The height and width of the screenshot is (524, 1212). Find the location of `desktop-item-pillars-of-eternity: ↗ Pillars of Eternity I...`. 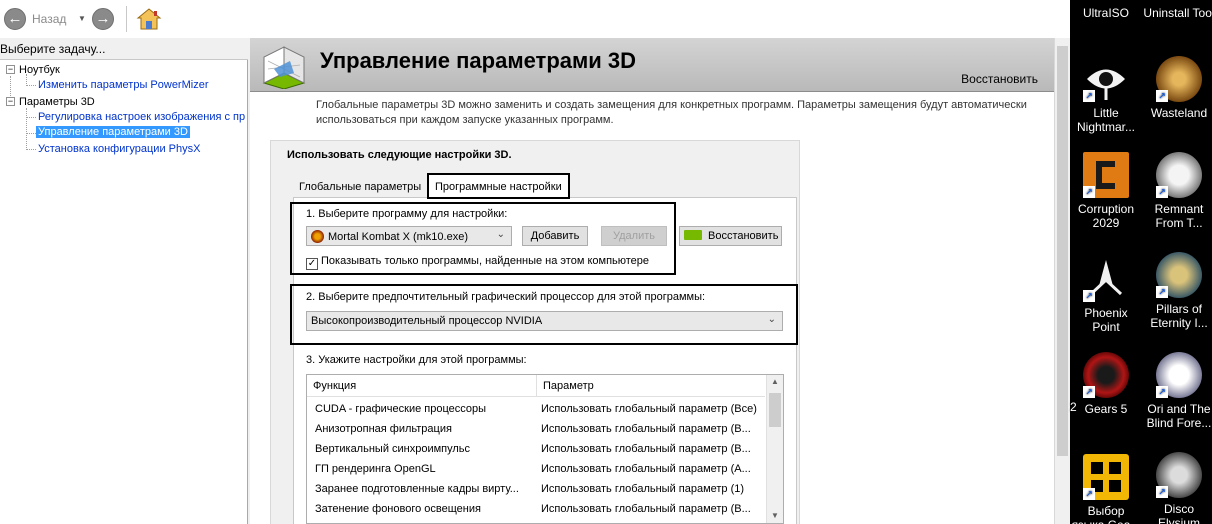

desktop-item-pillars-of-eternity: ↗ Pillars of Eternity I... is located at coordinates (1177, 291).